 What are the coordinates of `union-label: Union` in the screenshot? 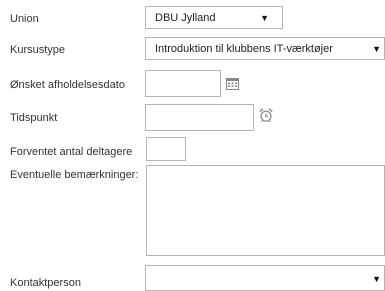 It's located at (24, 19).